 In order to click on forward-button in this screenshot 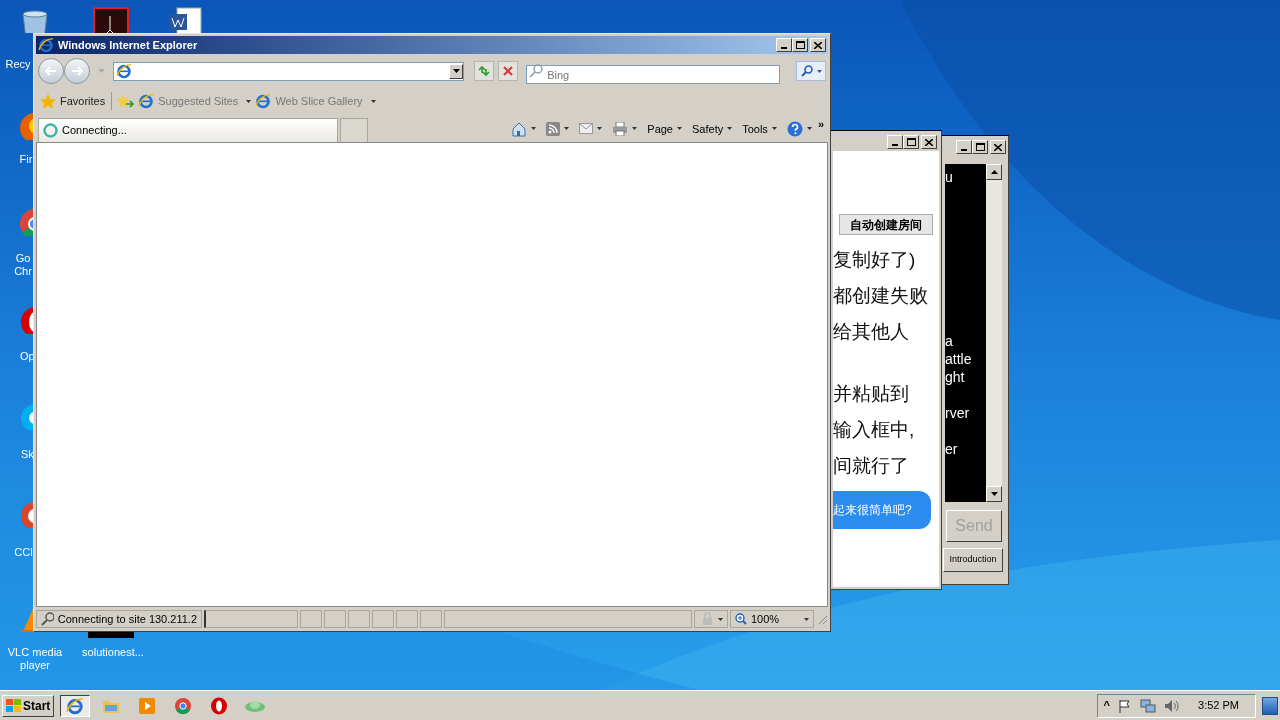, I will do `click(76, 71)`.